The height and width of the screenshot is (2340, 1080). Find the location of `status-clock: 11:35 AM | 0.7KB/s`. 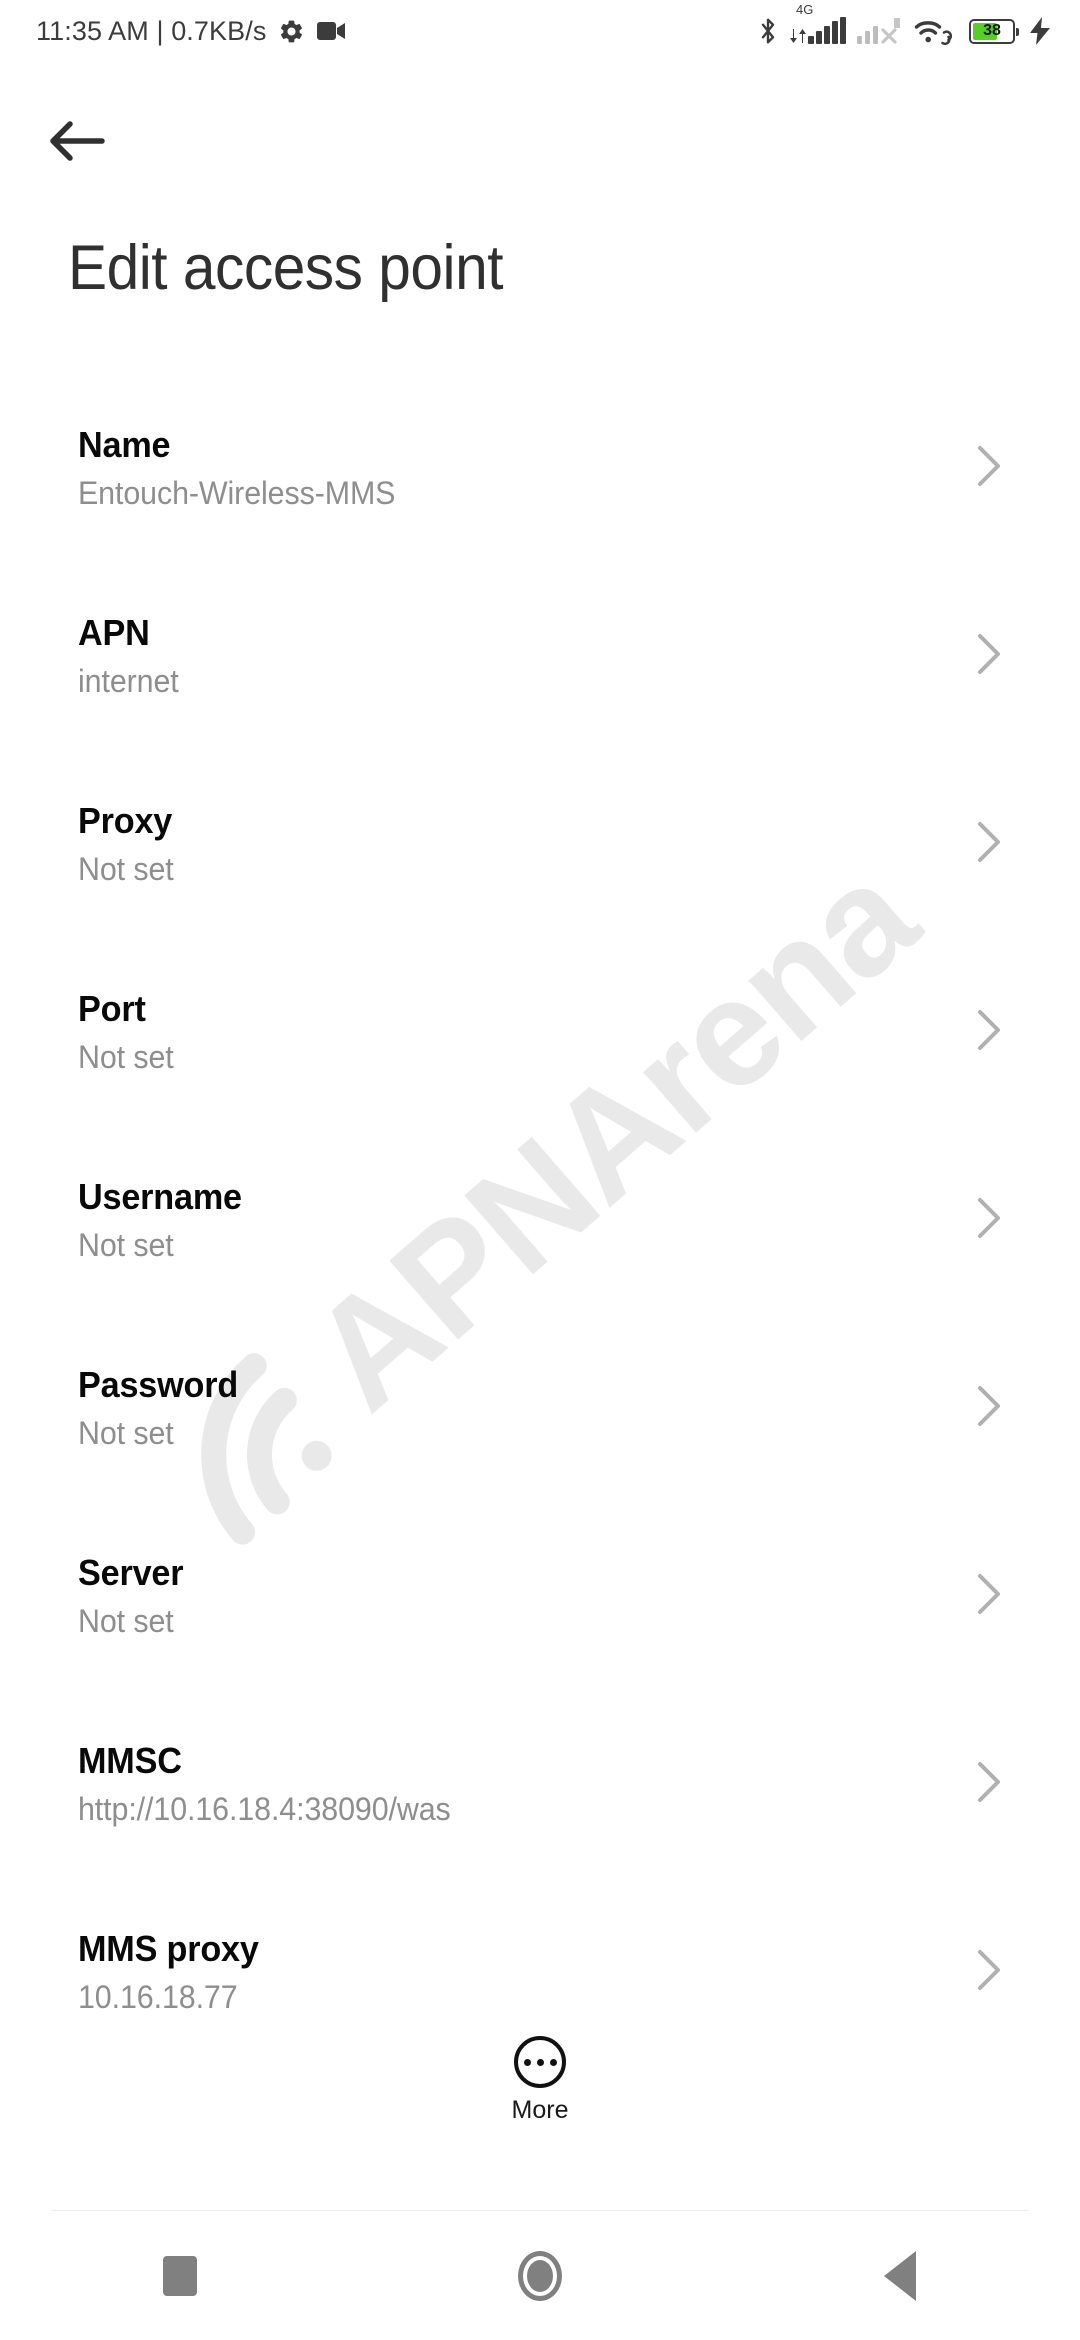

status-clock: 11:35 AM | 0.7KB/s is located at coordinates (151, 30).